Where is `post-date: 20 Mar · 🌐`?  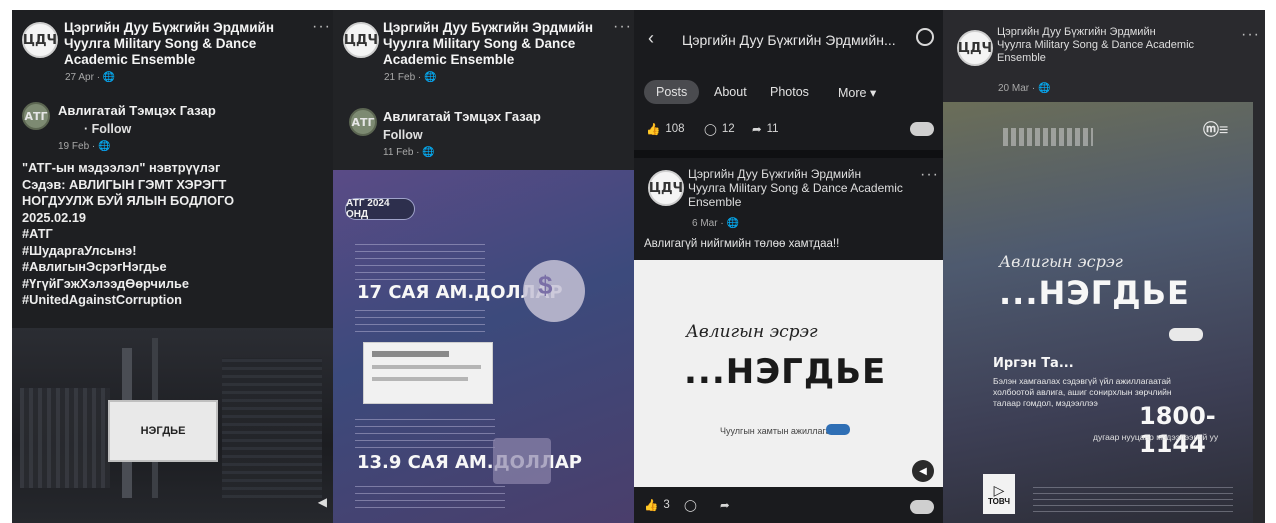 post-date: 20 Mar · 🌐 is located at coordinates (1024, 88).